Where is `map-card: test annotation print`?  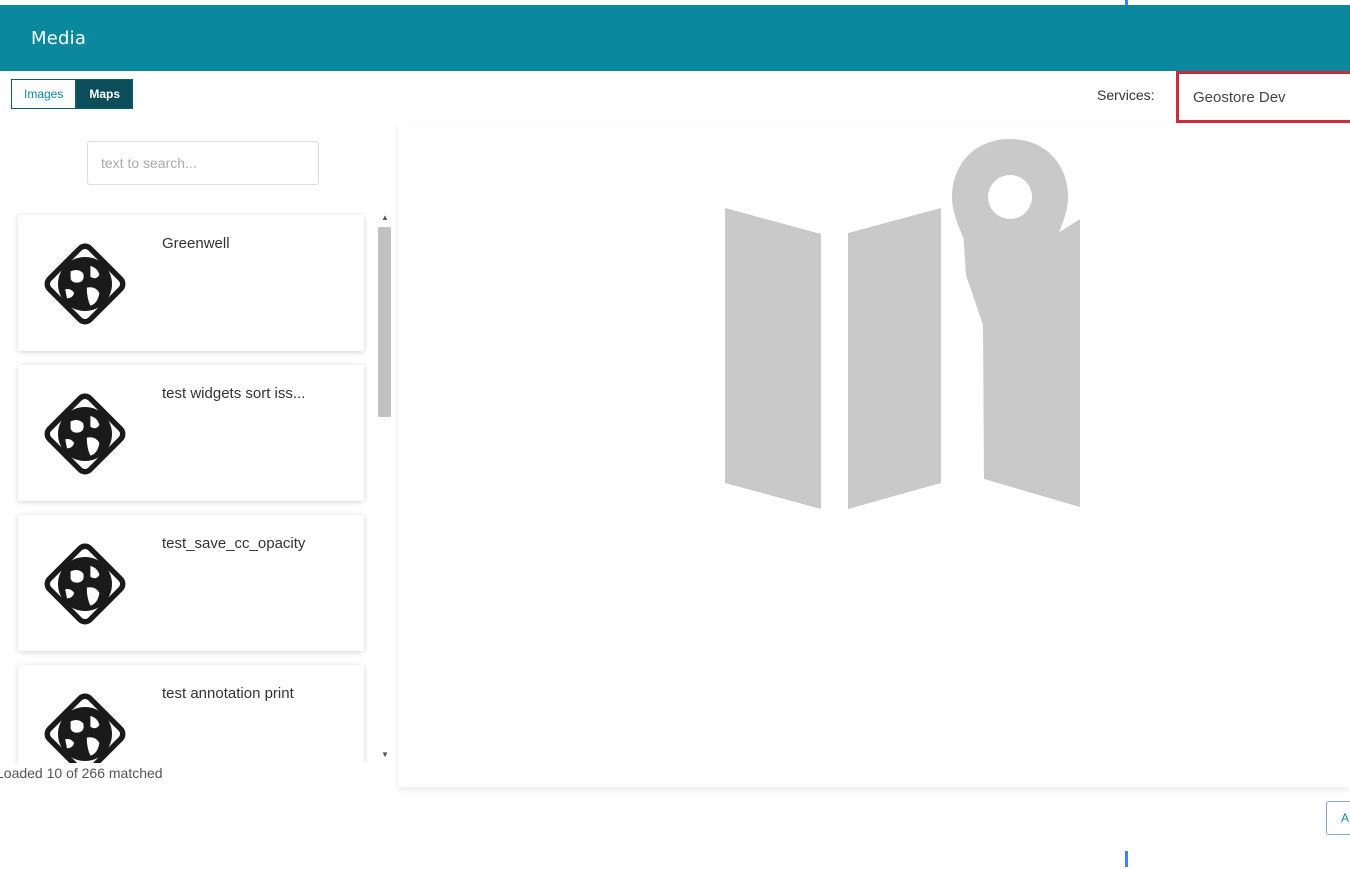 map-card: test annotation print is located at coordinates (191, 714).